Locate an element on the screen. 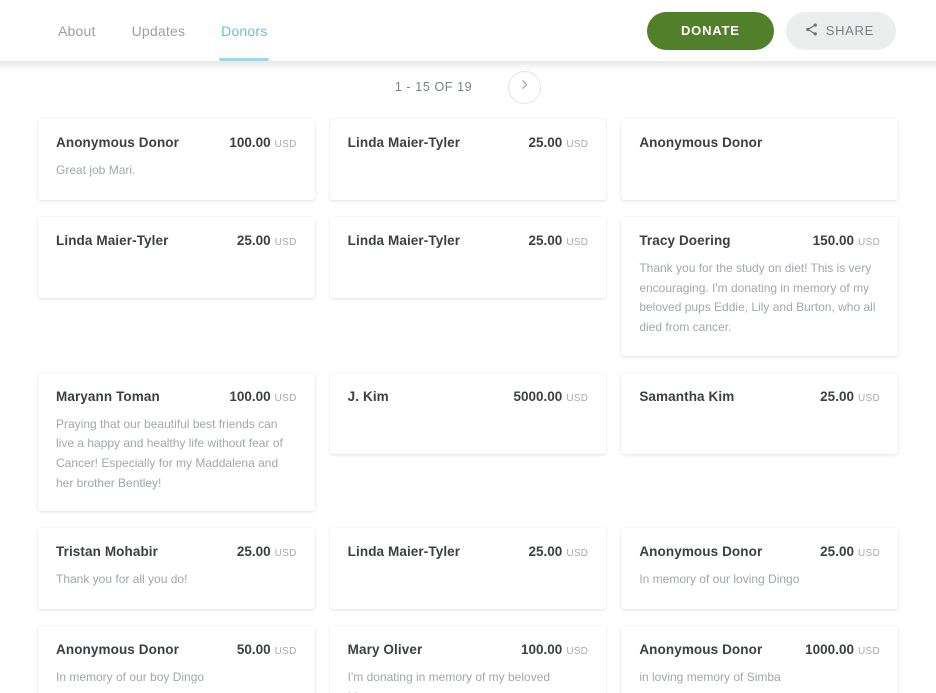 Image resolution: width=936 pixels, height=693 pixels. share-icon is located at coordinates (811, 31).